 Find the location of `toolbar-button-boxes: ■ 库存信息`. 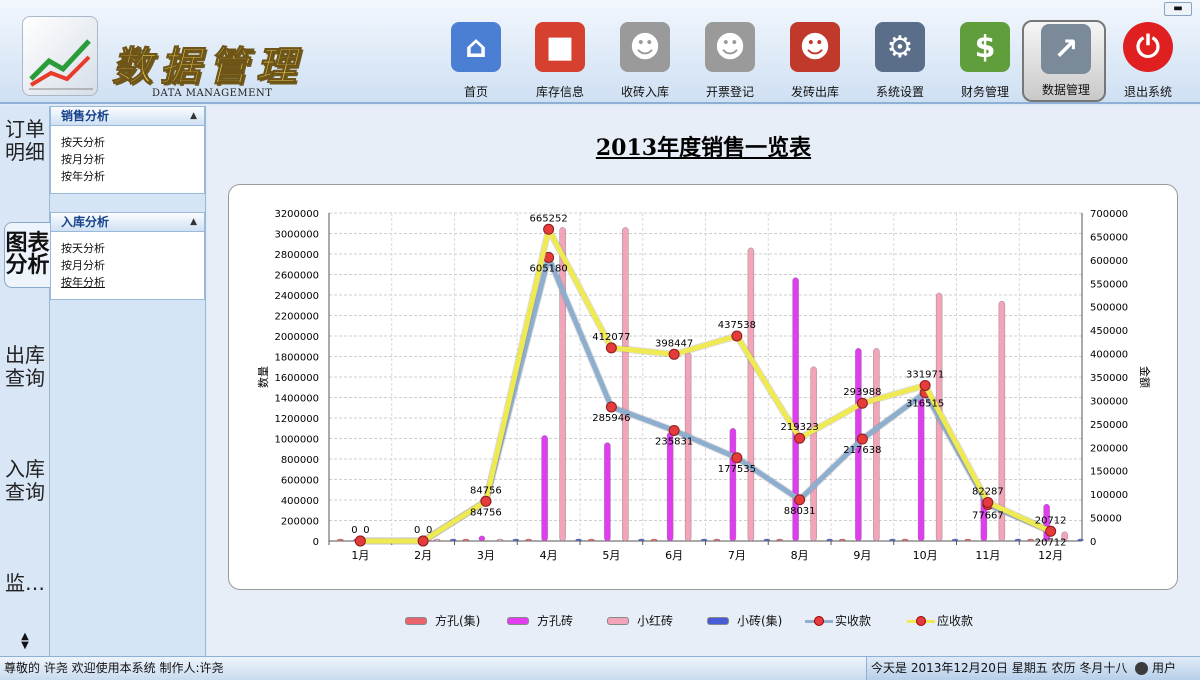

toolbar-button-boxes: ■ 库存信息 is located at coordinates (560, 61).